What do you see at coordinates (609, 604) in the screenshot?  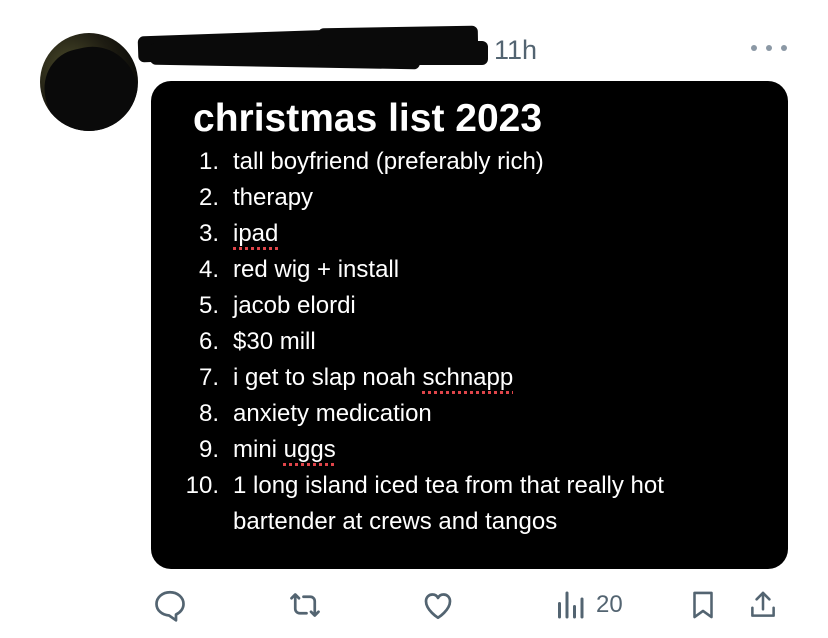 I see `views-count: 20` at bounding box center [609, 604].